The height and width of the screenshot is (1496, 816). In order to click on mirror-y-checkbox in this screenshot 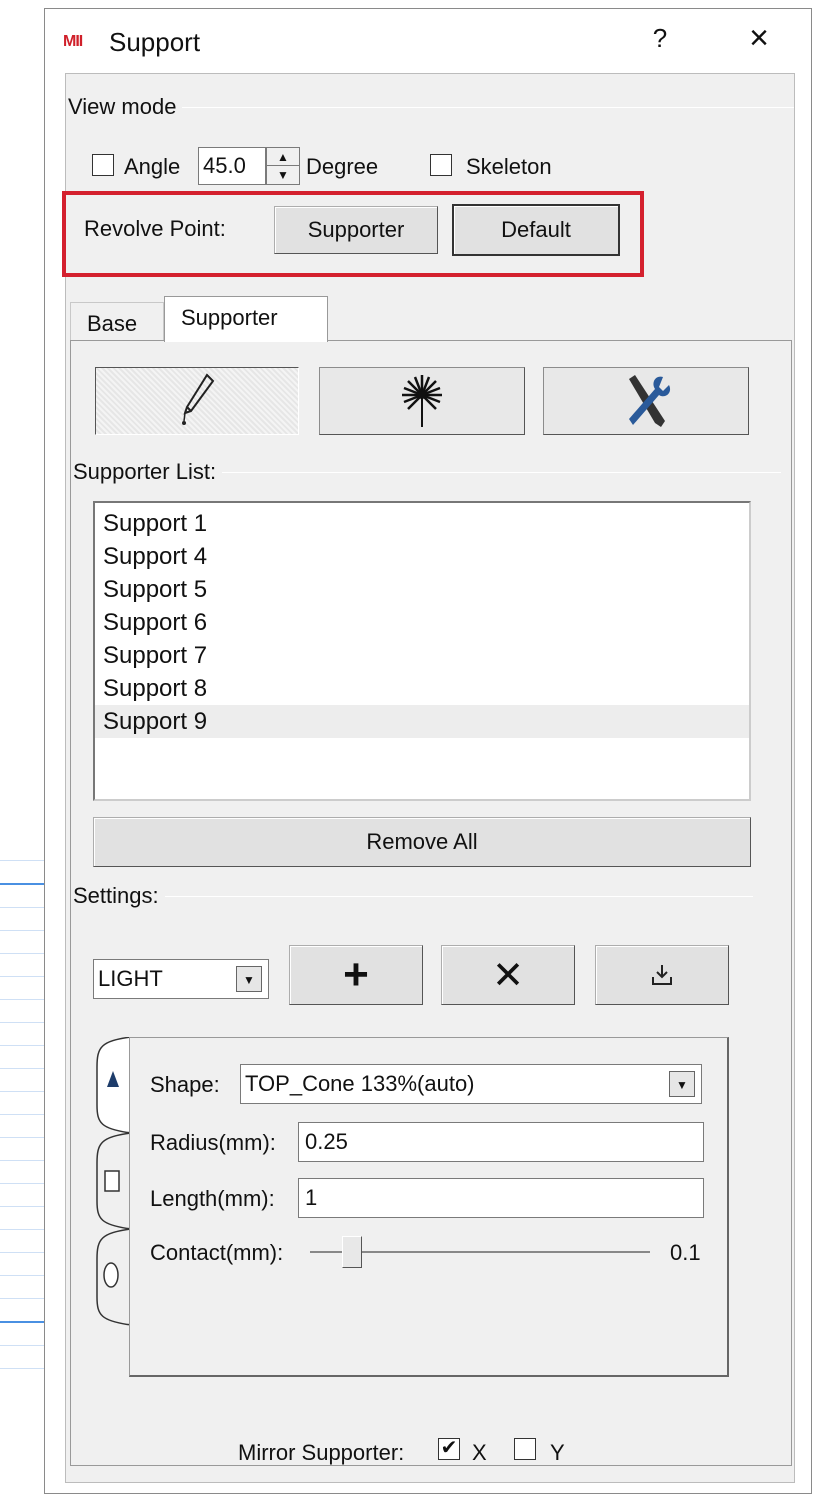, I will do `click(525, 1449)`.